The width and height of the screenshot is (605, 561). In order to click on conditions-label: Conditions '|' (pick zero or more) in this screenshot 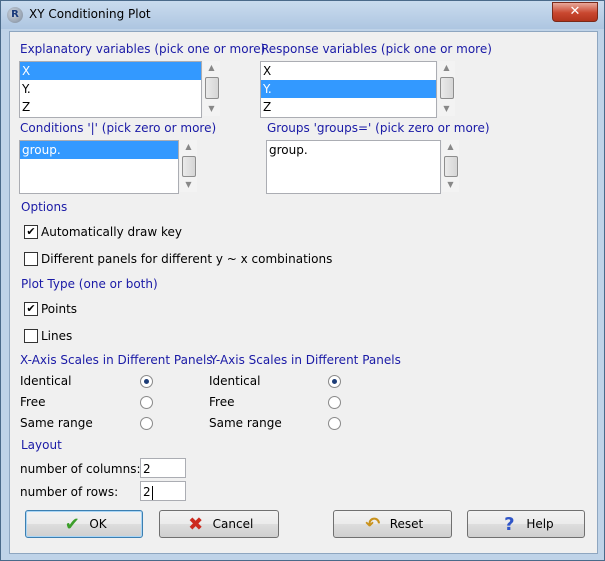, I will do `click(118, 128)`.